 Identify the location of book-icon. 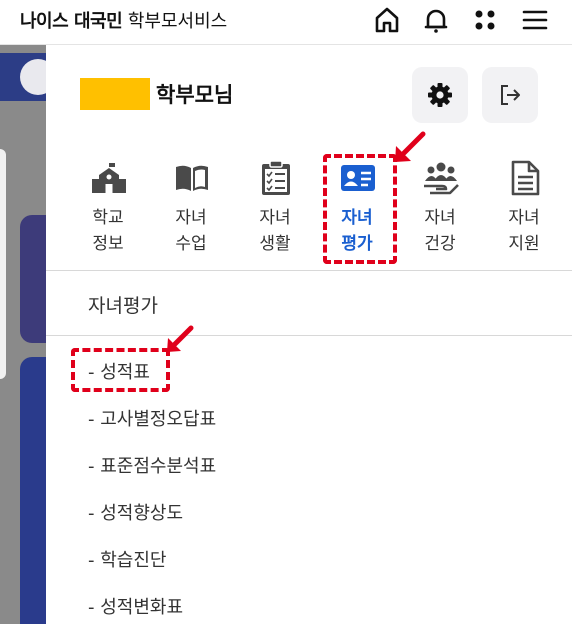
(192, 178).